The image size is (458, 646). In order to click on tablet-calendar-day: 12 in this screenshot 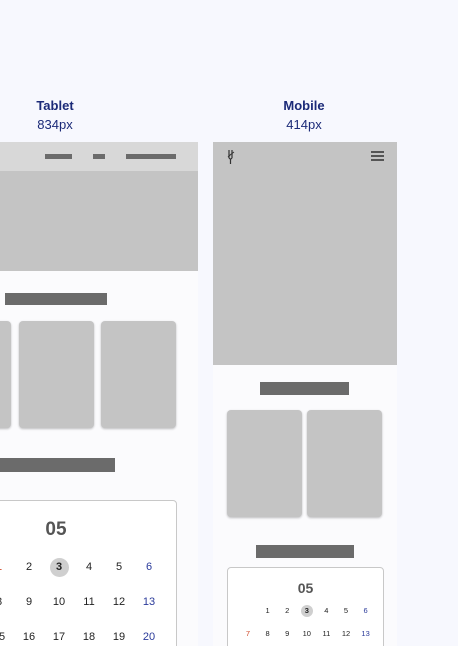, I will do `click(119, 602)`.